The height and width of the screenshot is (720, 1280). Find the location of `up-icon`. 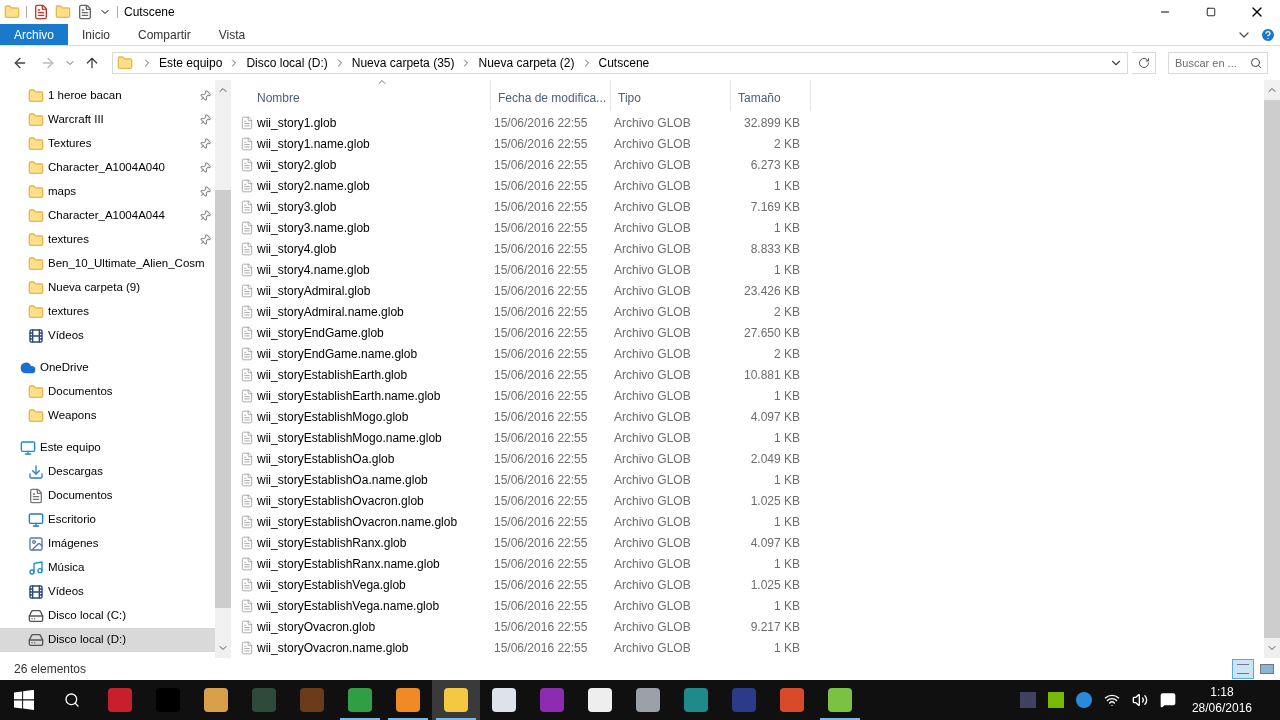

up-icon is located at coordinates (92, 63).